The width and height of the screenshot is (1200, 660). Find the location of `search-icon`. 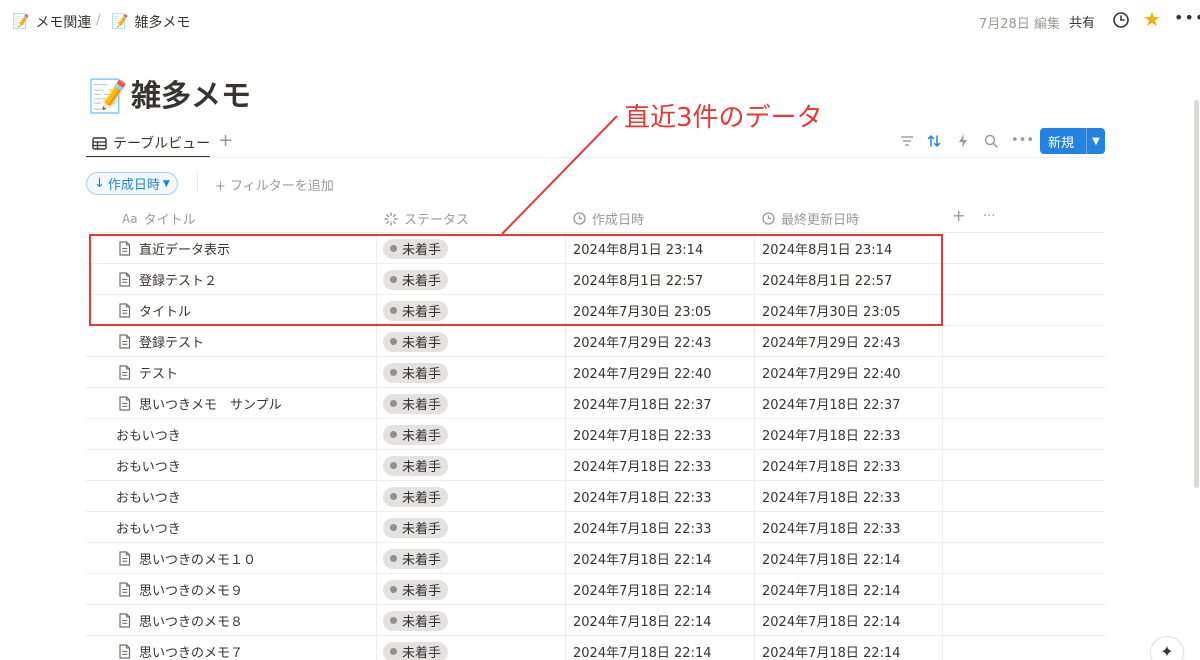

search-icon is located at coordinates (991, 141).